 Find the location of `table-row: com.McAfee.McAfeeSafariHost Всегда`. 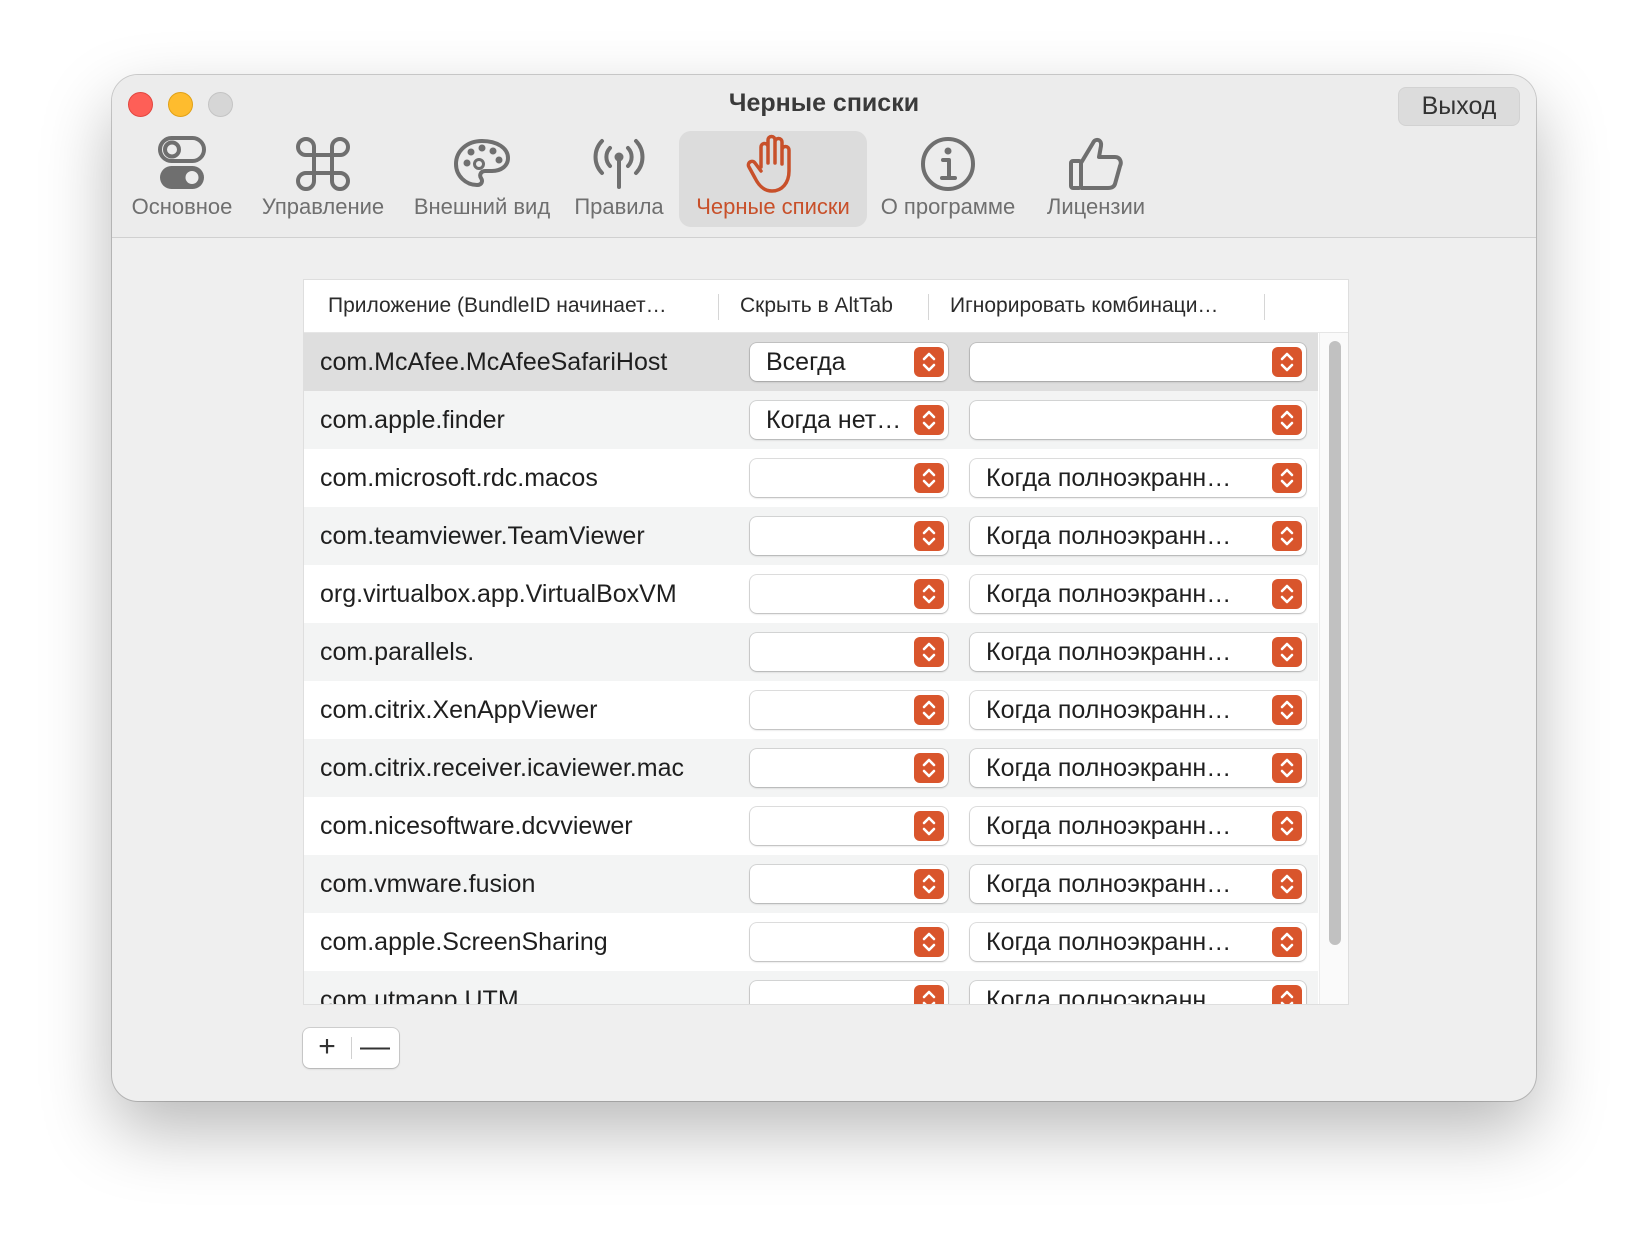

table-row: com.McAfee.McAfeeSafariHost Всегда is located at coordinates (811, 362).